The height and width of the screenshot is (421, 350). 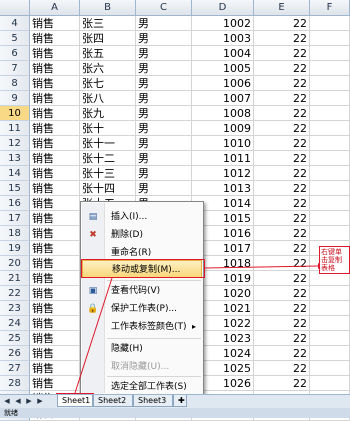 What do you see at coordinates (18, 401) in the screenshot?
I see `prev-sheet-nav-icon: ◀` at bounding box center [18, 401].